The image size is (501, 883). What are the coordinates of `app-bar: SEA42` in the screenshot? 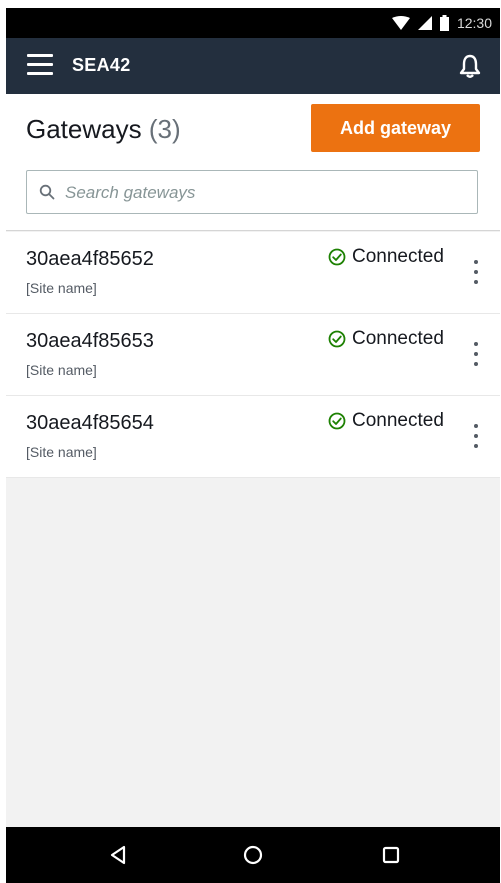 It's located at (253, 66).